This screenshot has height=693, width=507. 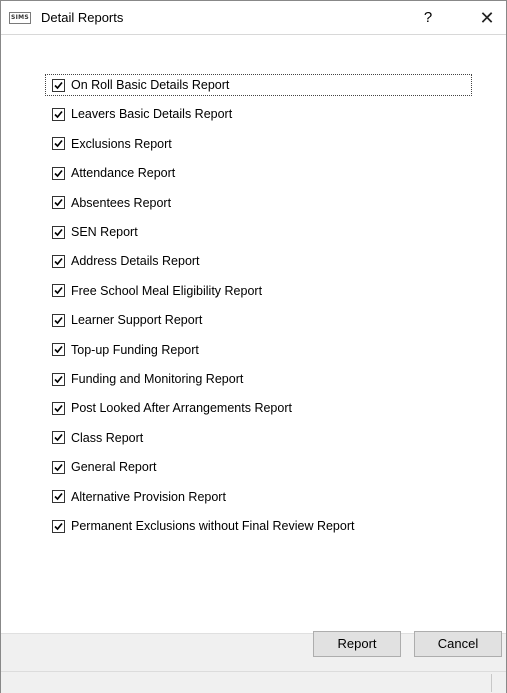 I want to click on report-checkbox-item: Leavers Basic Details Report, so click(x=139, y=114).